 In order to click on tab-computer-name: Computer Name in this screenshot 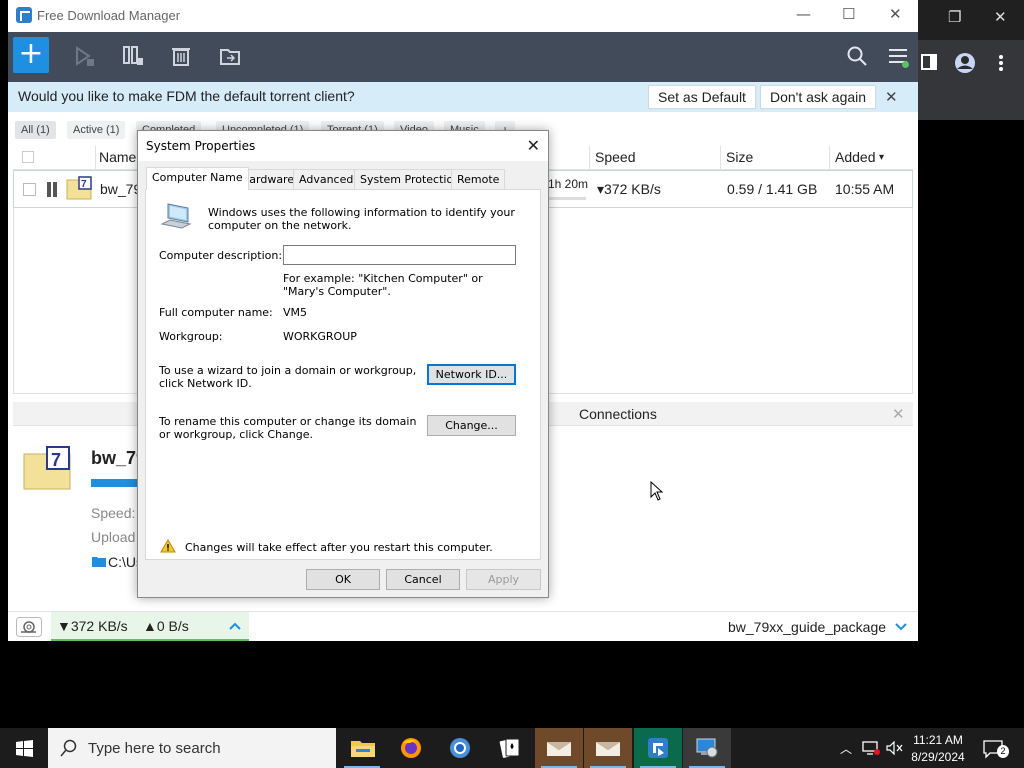, I will do `click(197, 178)`.